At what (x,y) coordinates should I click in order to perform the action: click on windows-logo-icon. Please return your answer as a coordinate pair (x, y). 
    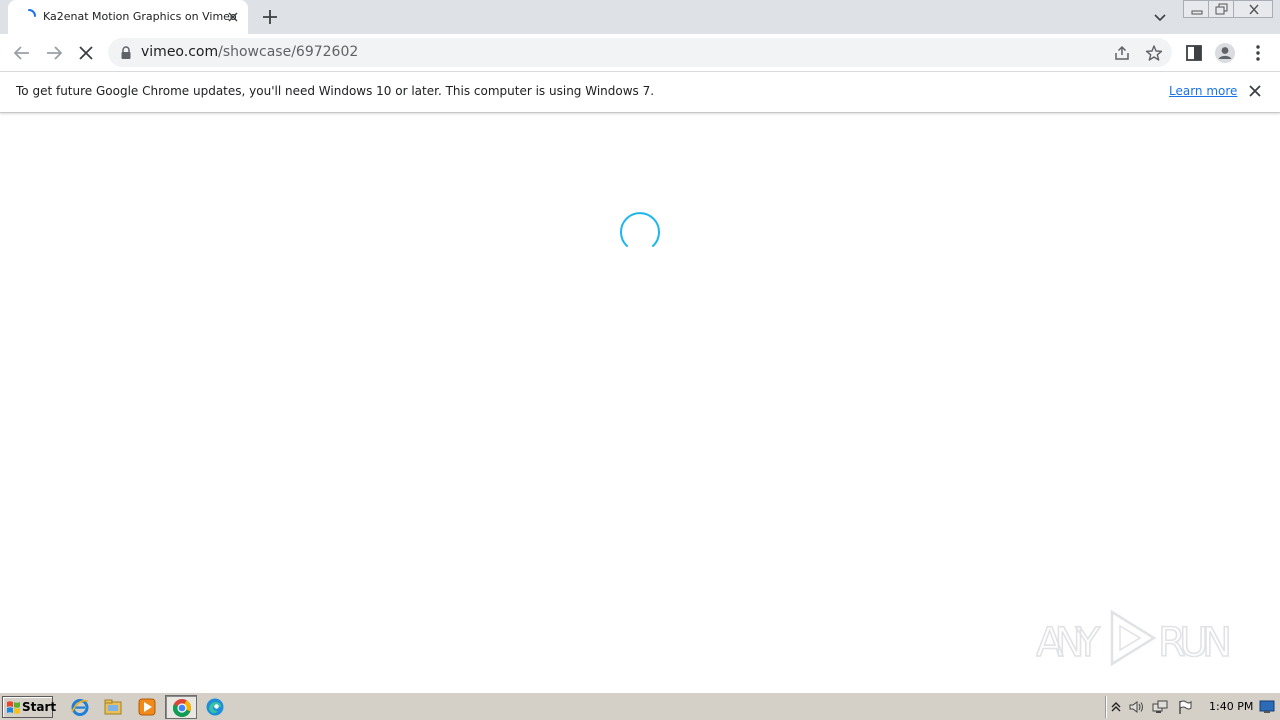
    Looking at the image, I should click on (13, 707).